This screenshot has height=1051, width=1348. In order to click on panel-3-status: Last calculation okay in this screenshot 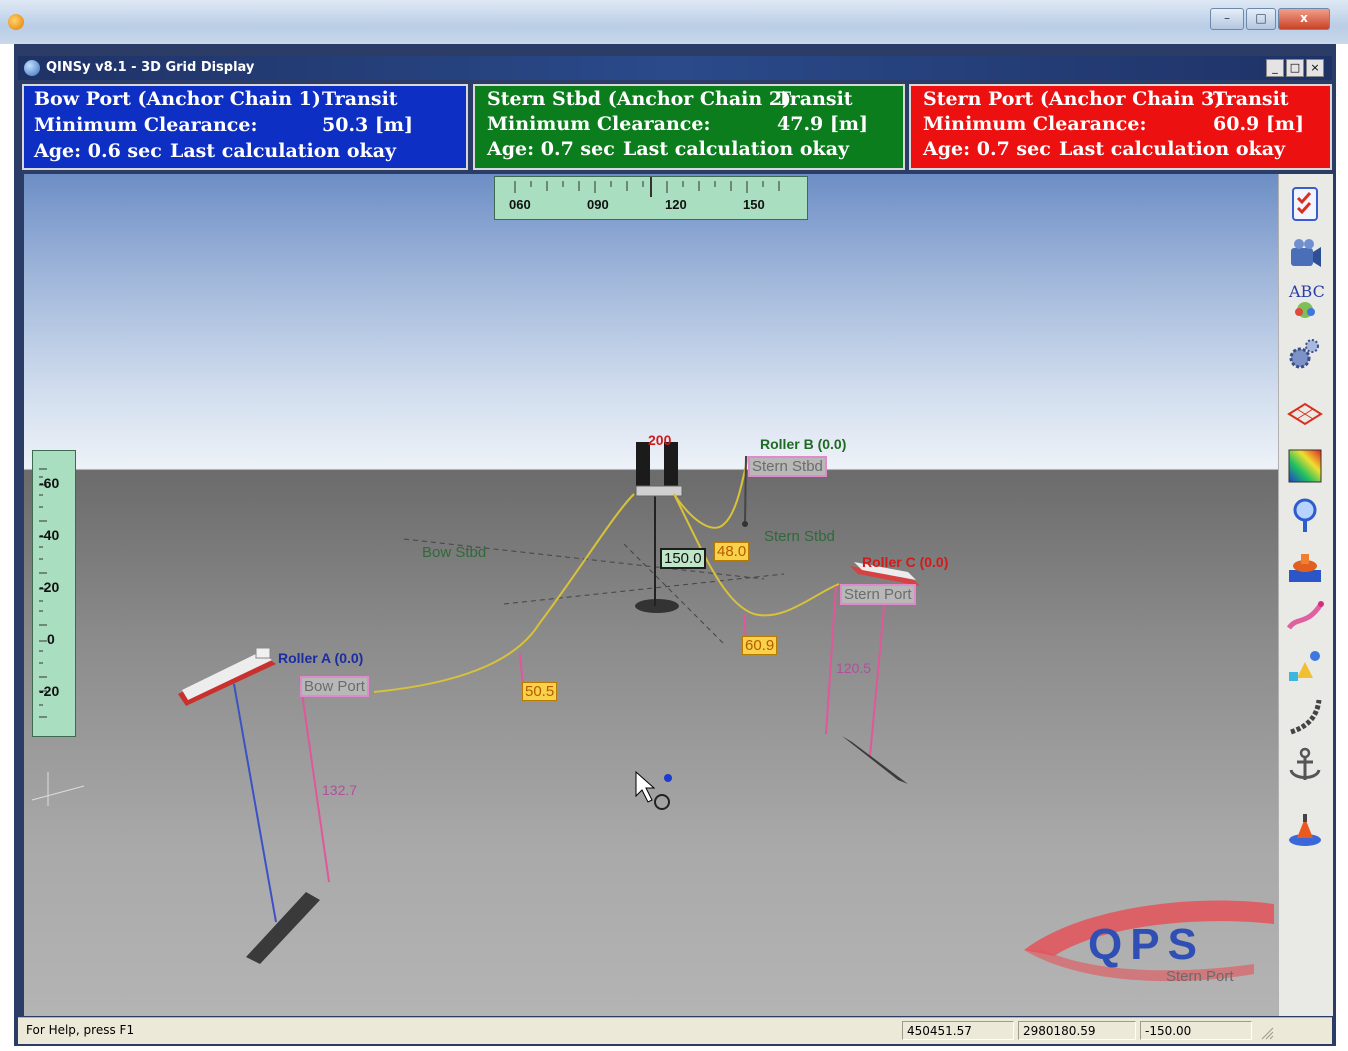, I will do `click(1172, 149)`.